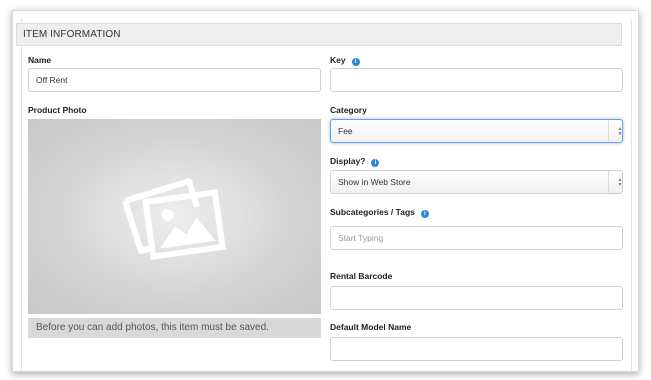 This screenshot has height=380, width=651. Describe the element at coordinates (57, 110) in the screenshot. I see `product-photo-label: Product Photo` at that location.